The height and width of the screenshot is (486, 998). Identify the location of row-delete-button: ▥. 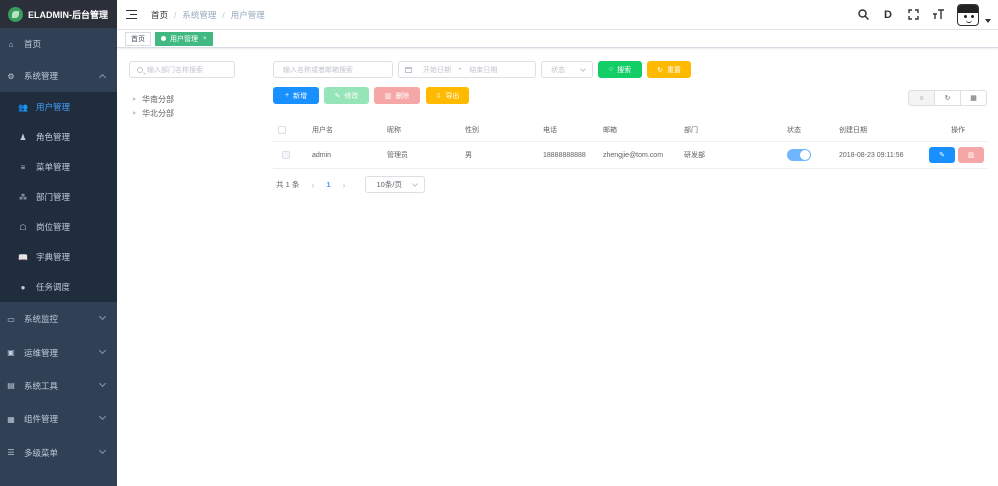
(971, 155).